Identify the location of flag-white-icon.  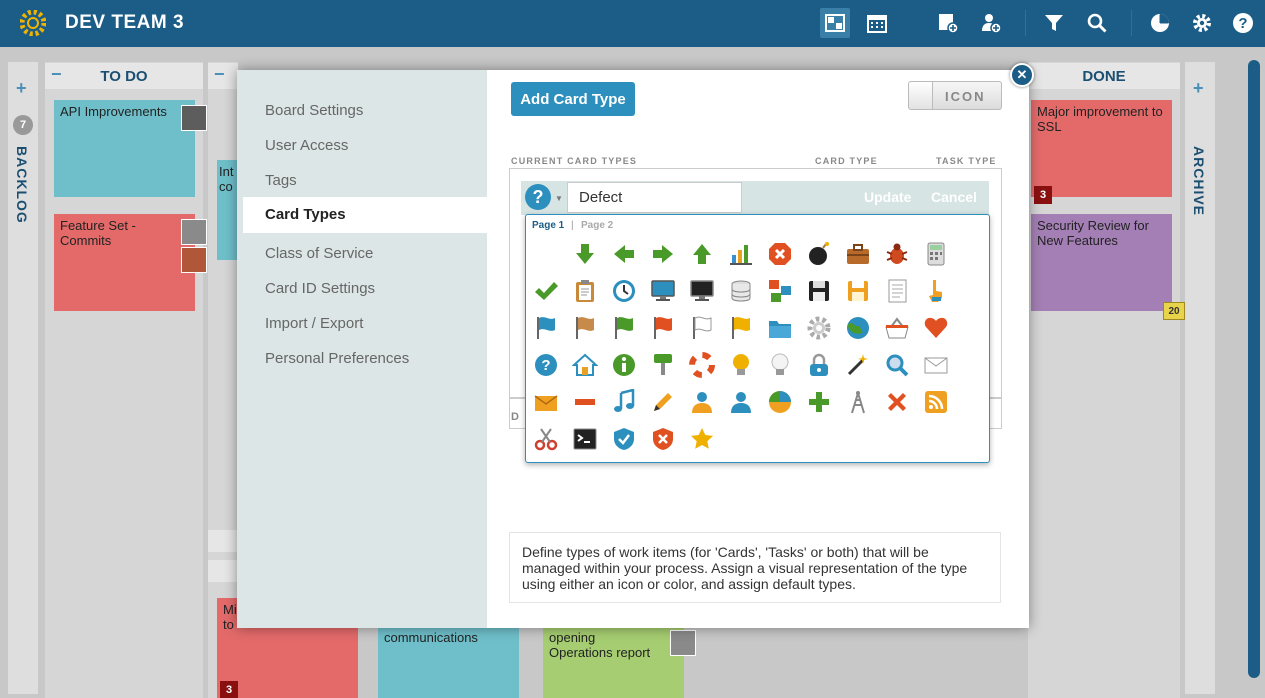
(702, 328).